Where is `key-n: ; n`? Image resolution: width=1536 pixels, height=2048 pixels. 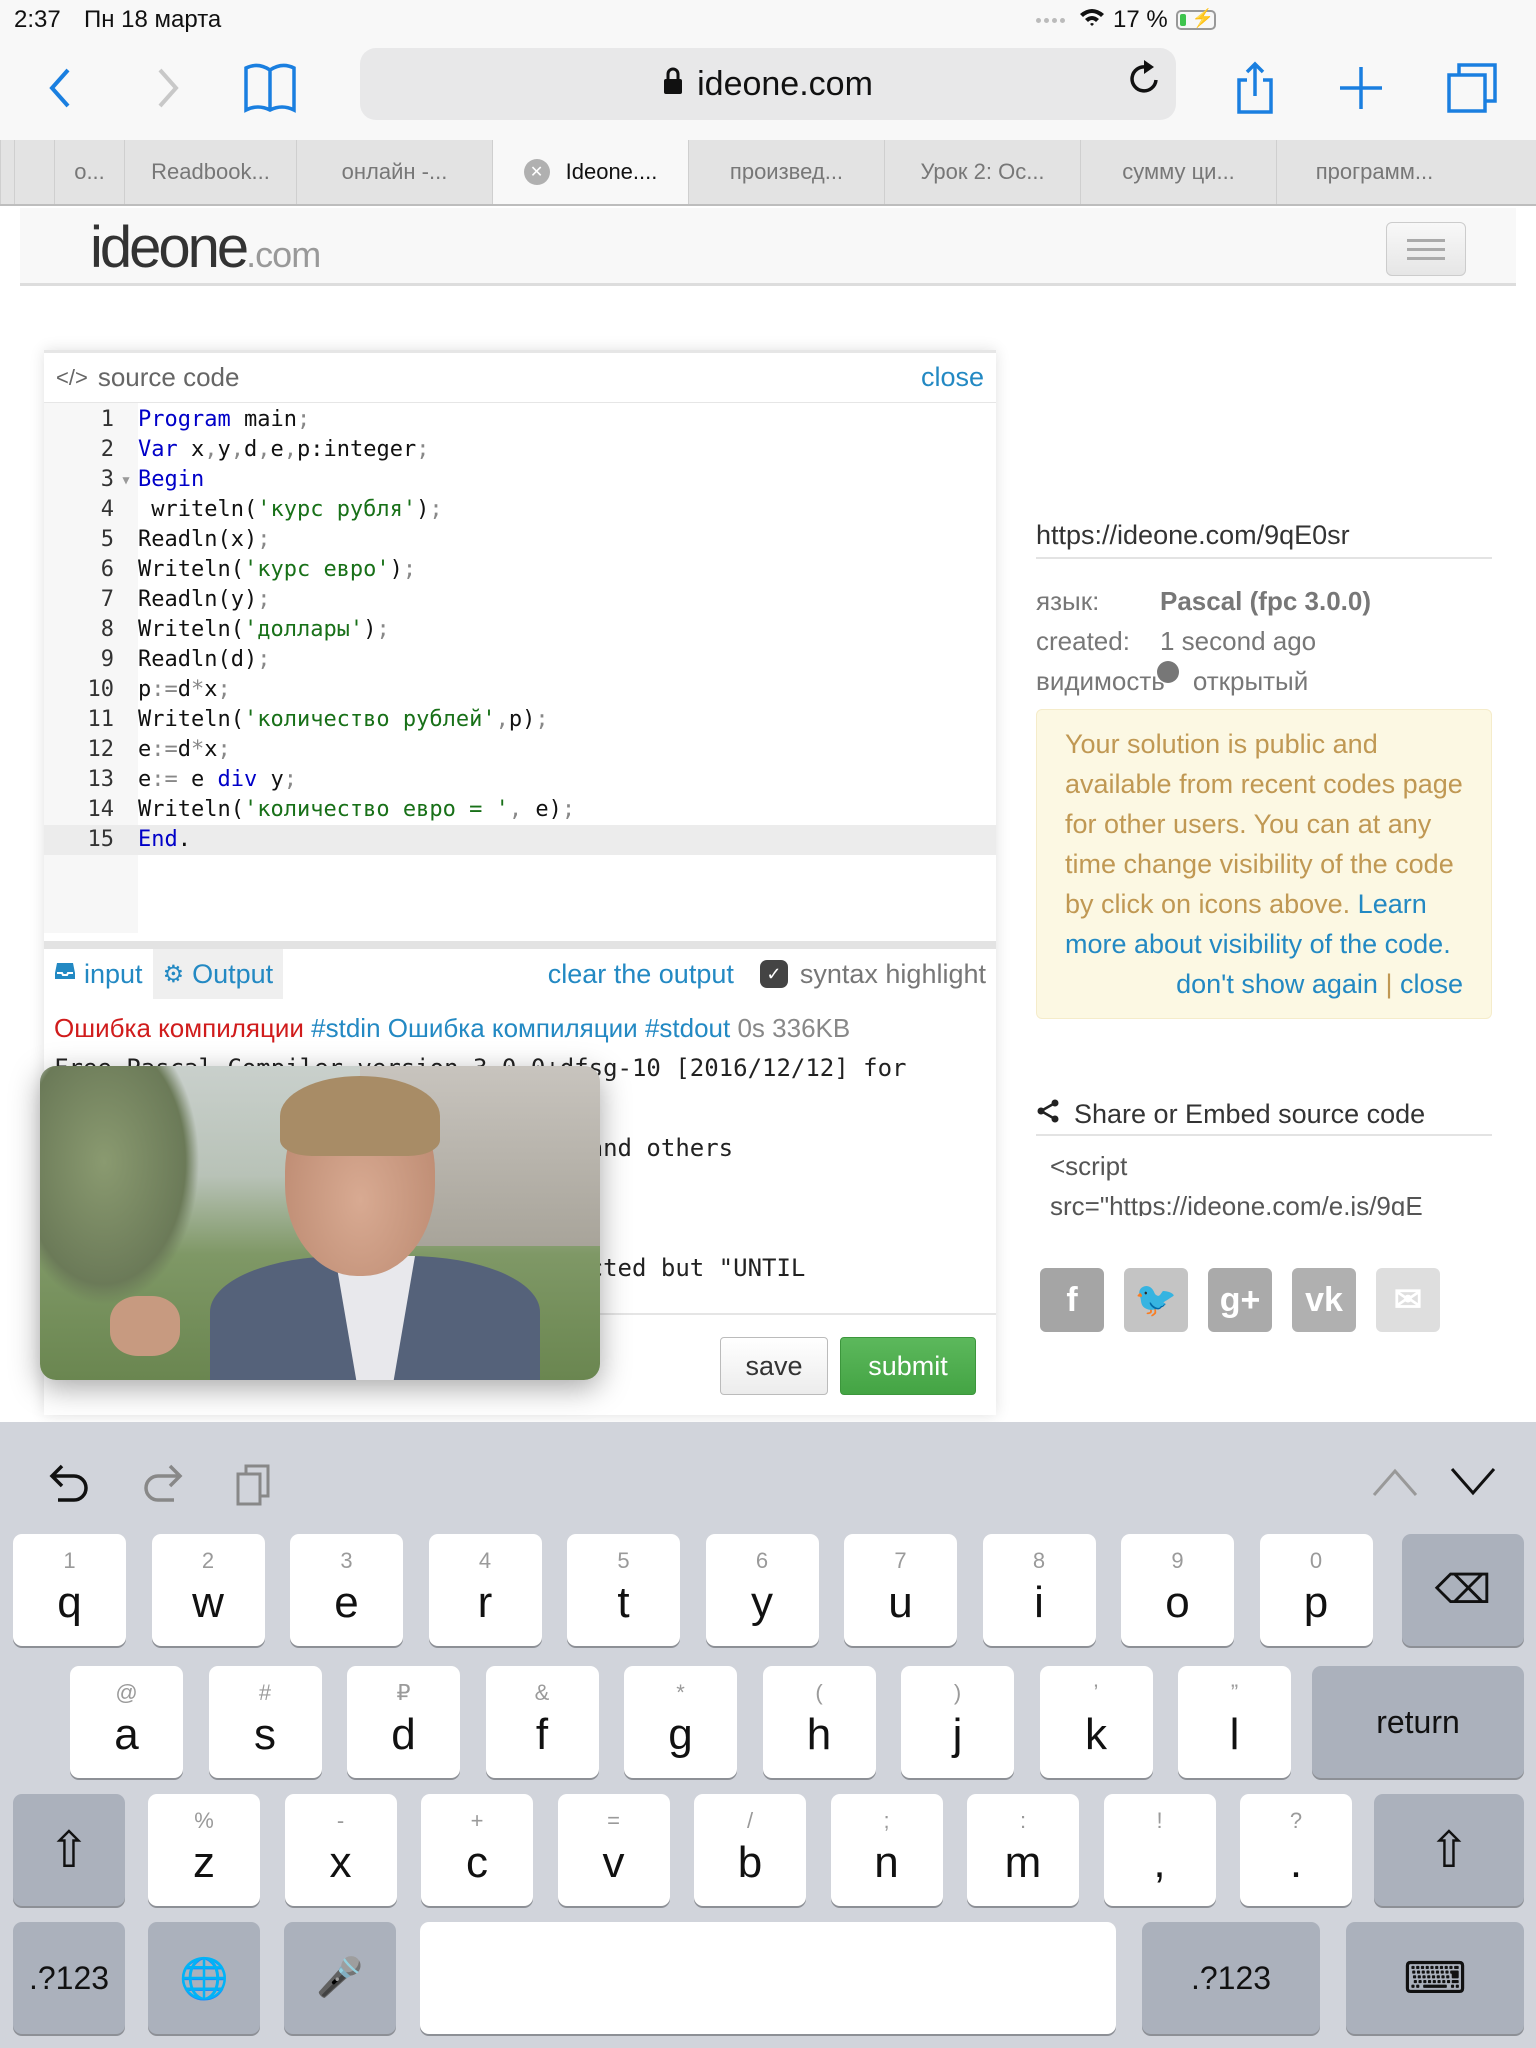
key-n: ; n is located at coordinates (886, 1850).